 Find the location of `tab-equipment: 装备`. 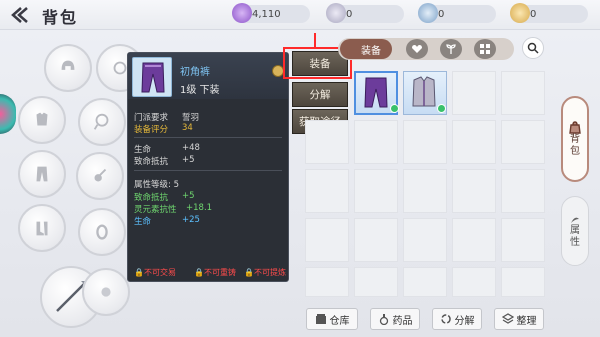

tab-equipment: 装备 is located at coordinates (366, 49).